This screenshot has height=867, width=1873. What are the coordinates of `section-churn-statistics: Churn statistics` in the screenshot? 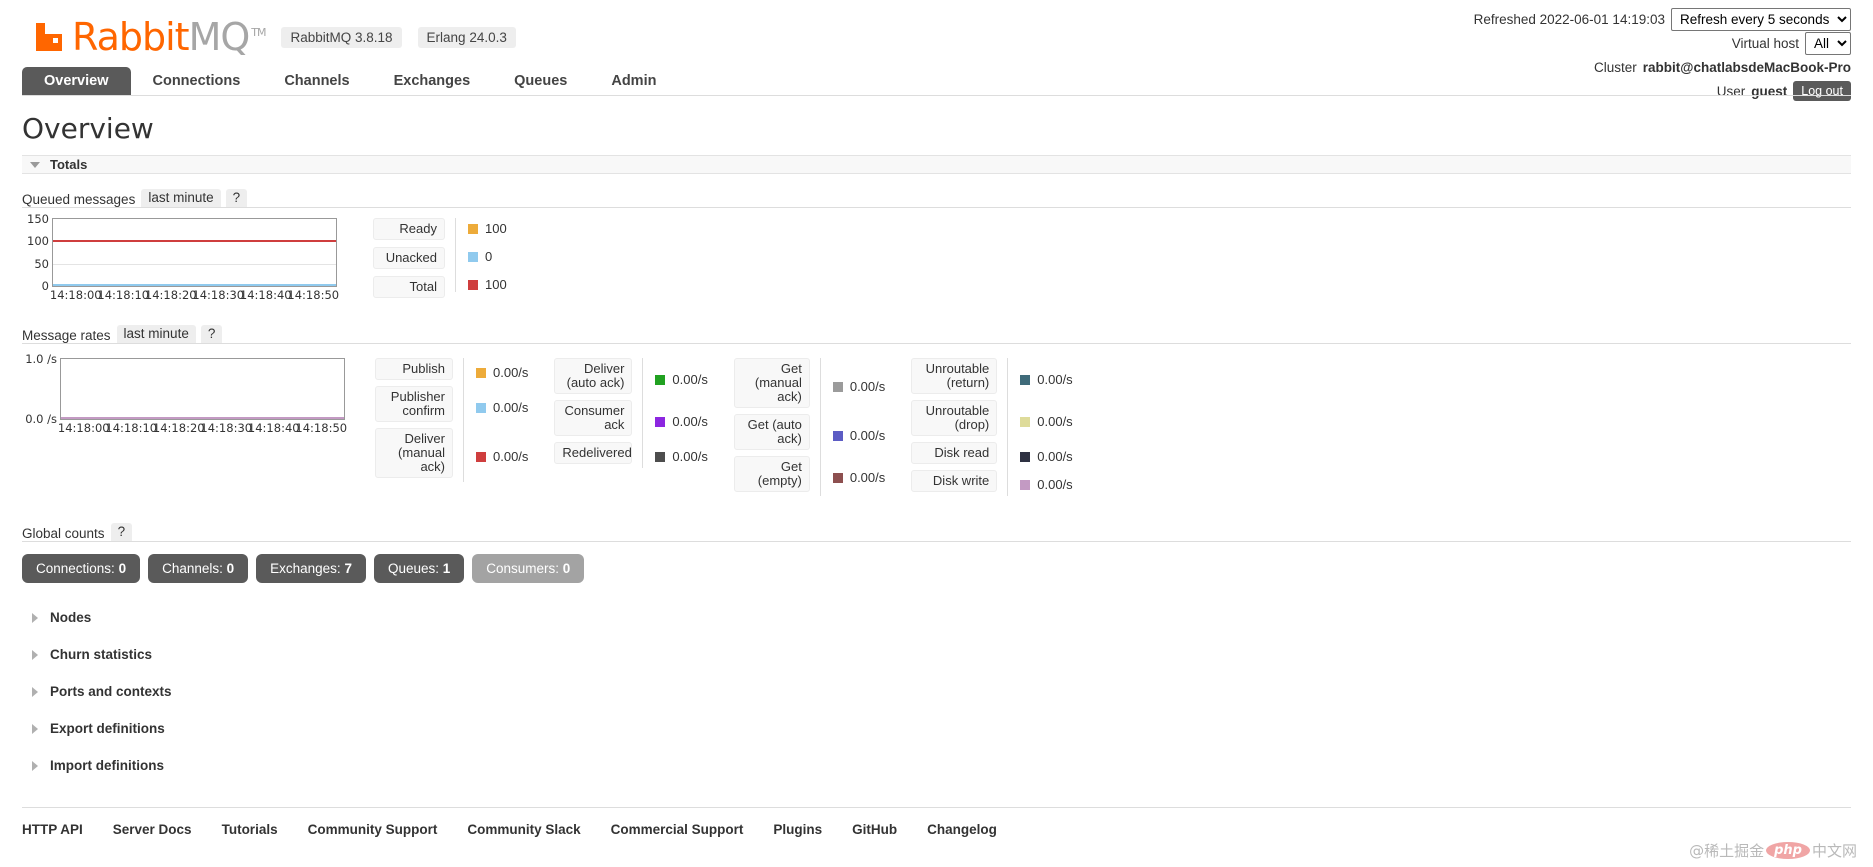 It's located at (936, 654).